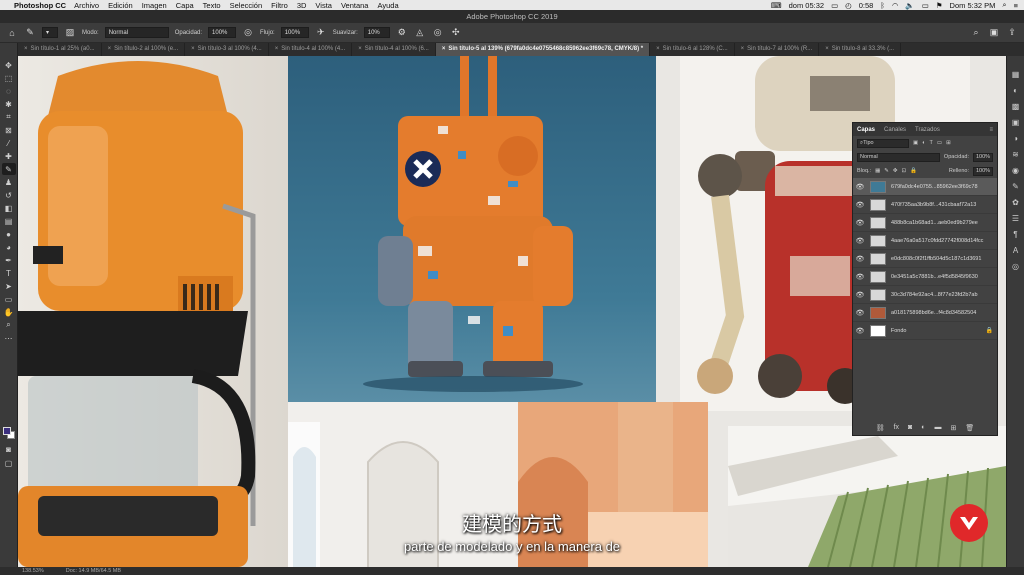  What do you see at coordinates (9, 449) in the screenshot?
I see `quick-mask-icon: ◙` at bounding box center [9, 449].